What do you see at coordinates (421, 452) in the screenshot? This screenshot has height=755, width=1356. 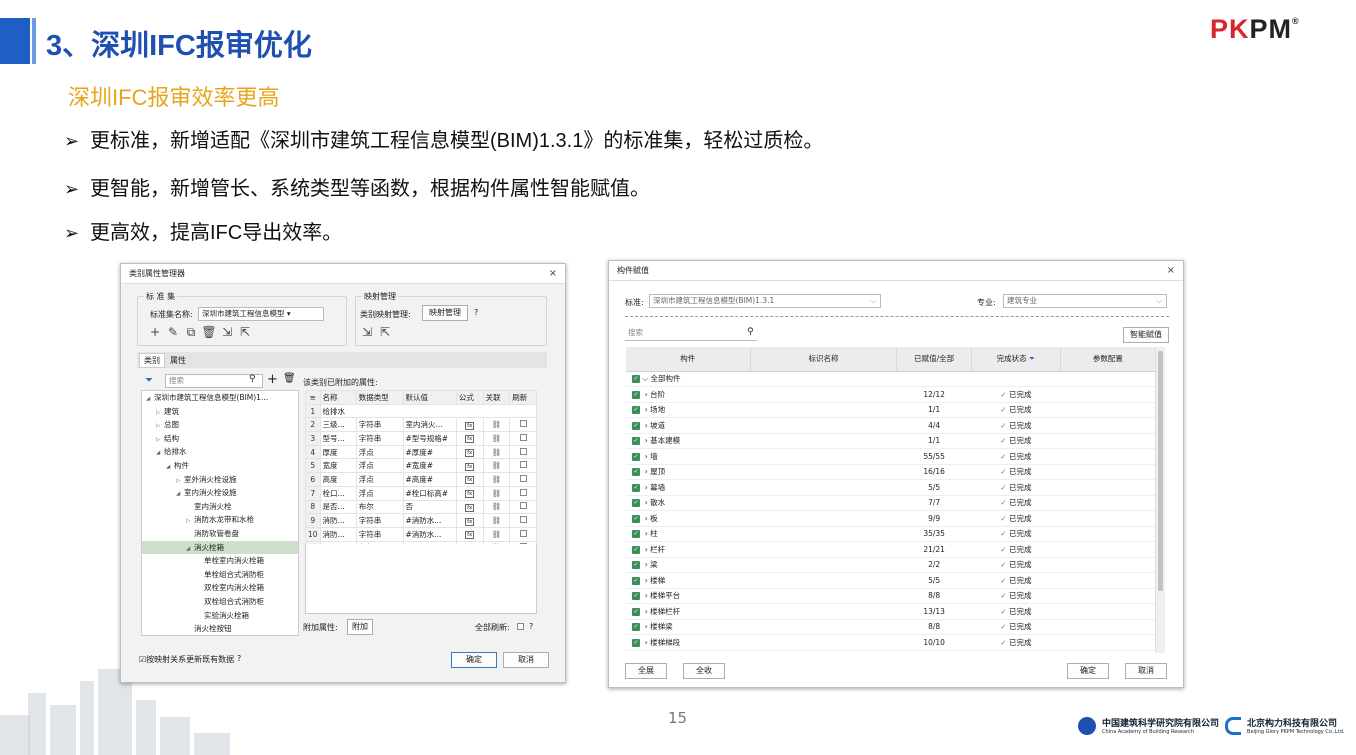 I see `grid-row: 4 厚度 浮点 #厚度# fx ⛓` at bounding box center [421, 452].